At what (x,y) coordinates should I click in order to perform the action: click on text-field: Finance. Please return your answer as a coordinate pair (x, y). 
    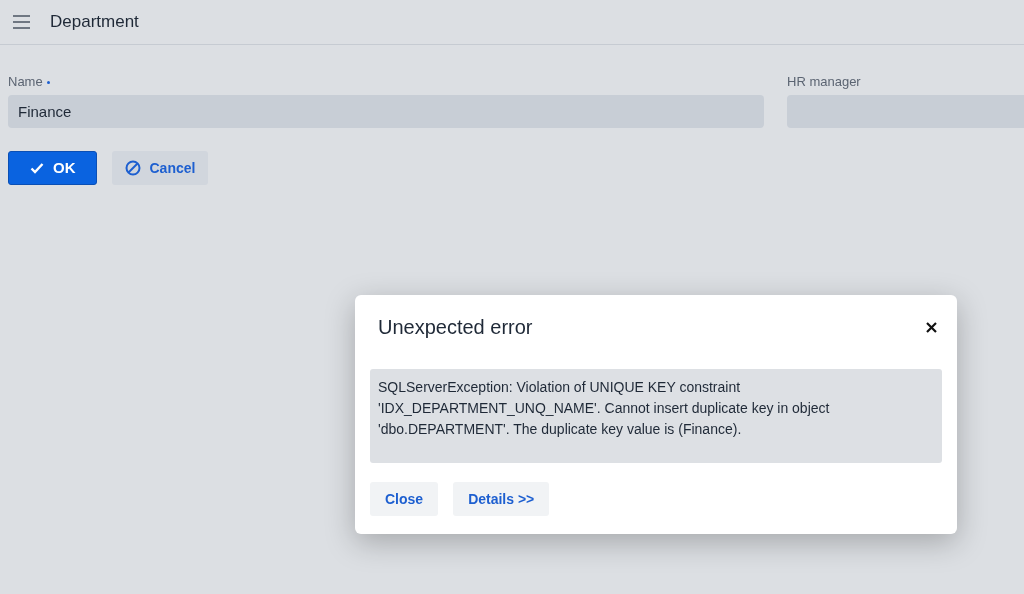
    Looking at the image, I should click on (386, 111).